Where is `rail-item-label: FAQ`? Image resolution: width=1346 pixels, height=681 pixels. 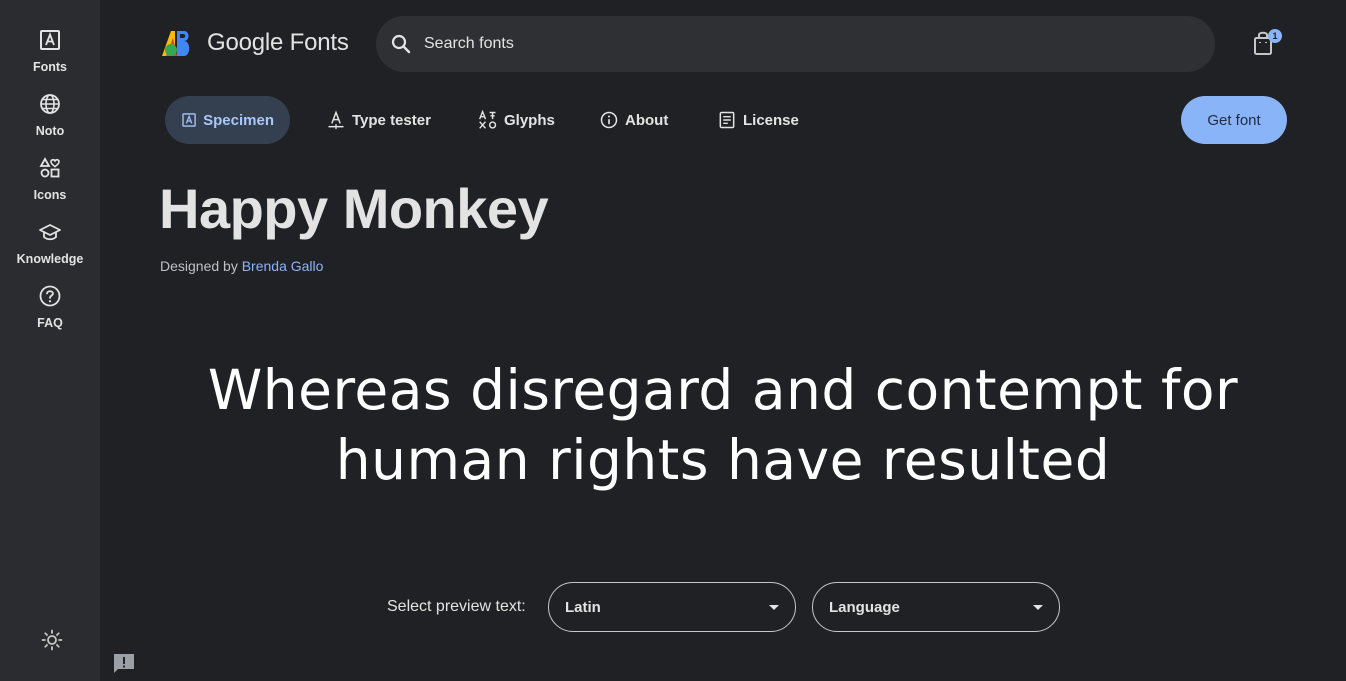 rail-item-label: FAQ is located at coordinates (50, 323).